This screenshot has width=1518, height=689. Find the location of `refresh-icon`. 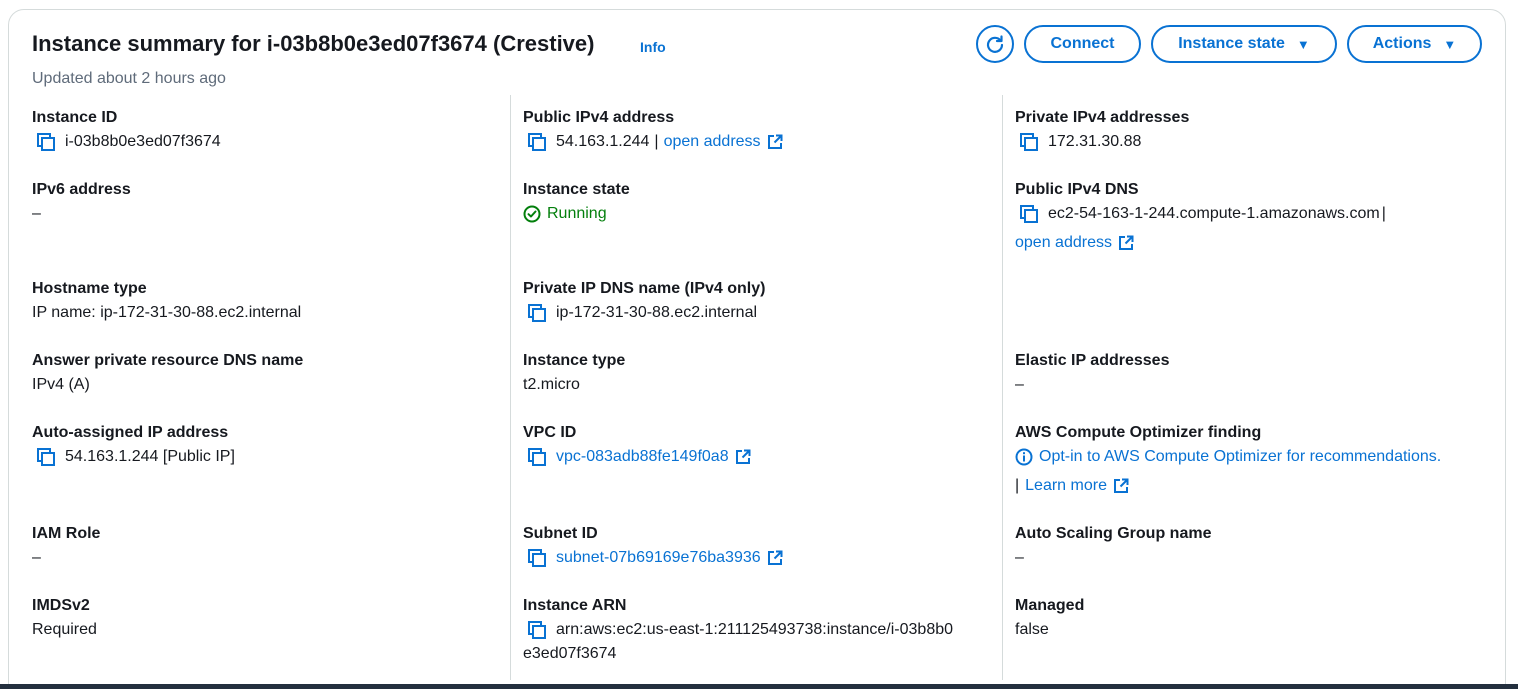

refresh-icon is located at coordinates (995, 44).